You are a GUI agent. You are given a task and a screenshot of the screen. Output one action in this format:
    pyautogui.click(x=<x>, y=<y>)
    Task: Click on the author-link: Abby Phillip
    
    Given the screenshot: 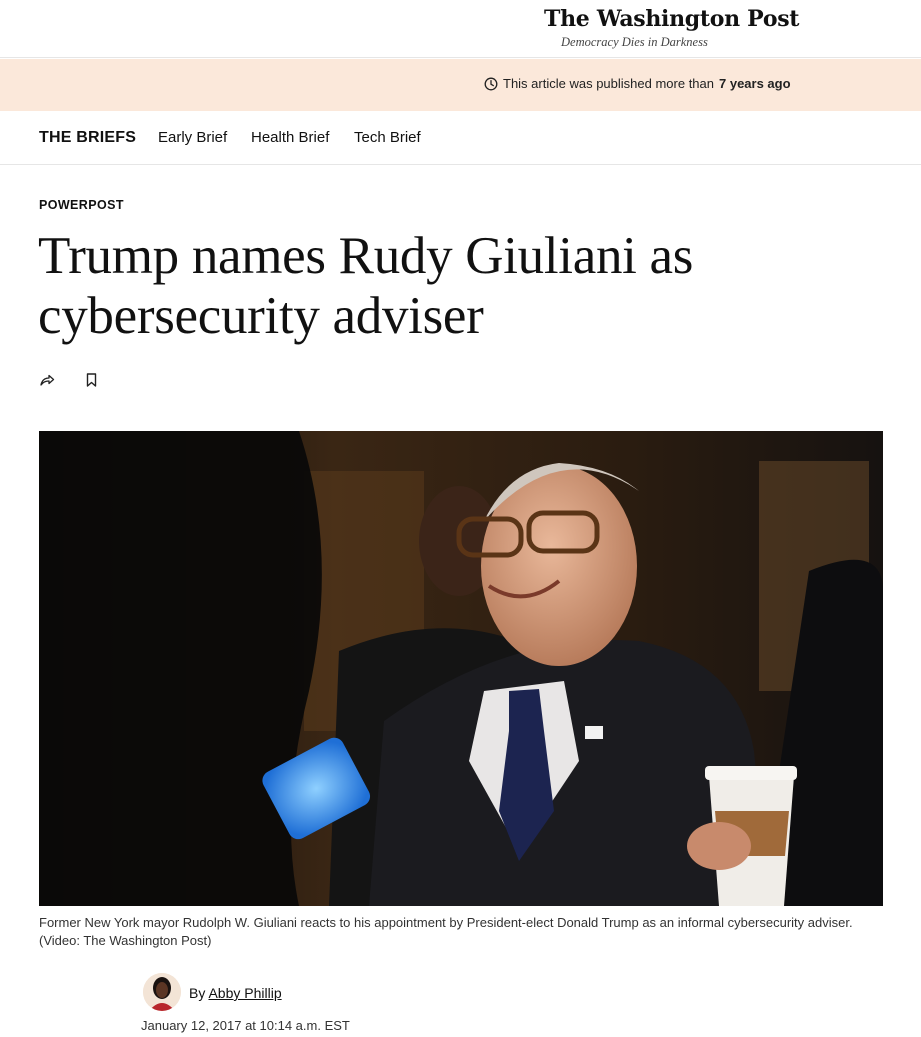 What is the action you would take?
    pyautogui.click(x=244, y=993)
    